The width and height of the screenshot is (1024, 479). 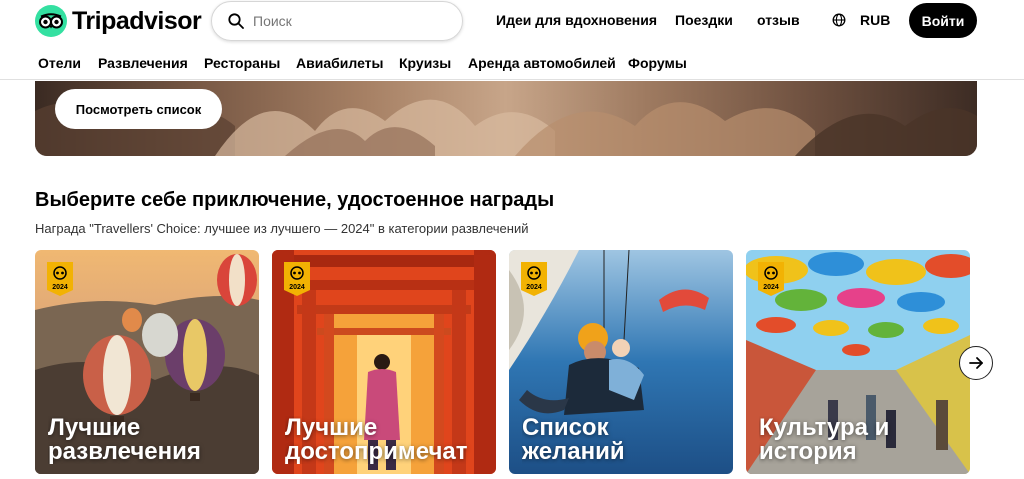 I want to click on carousel-next-button, so click(x=976, y=363).